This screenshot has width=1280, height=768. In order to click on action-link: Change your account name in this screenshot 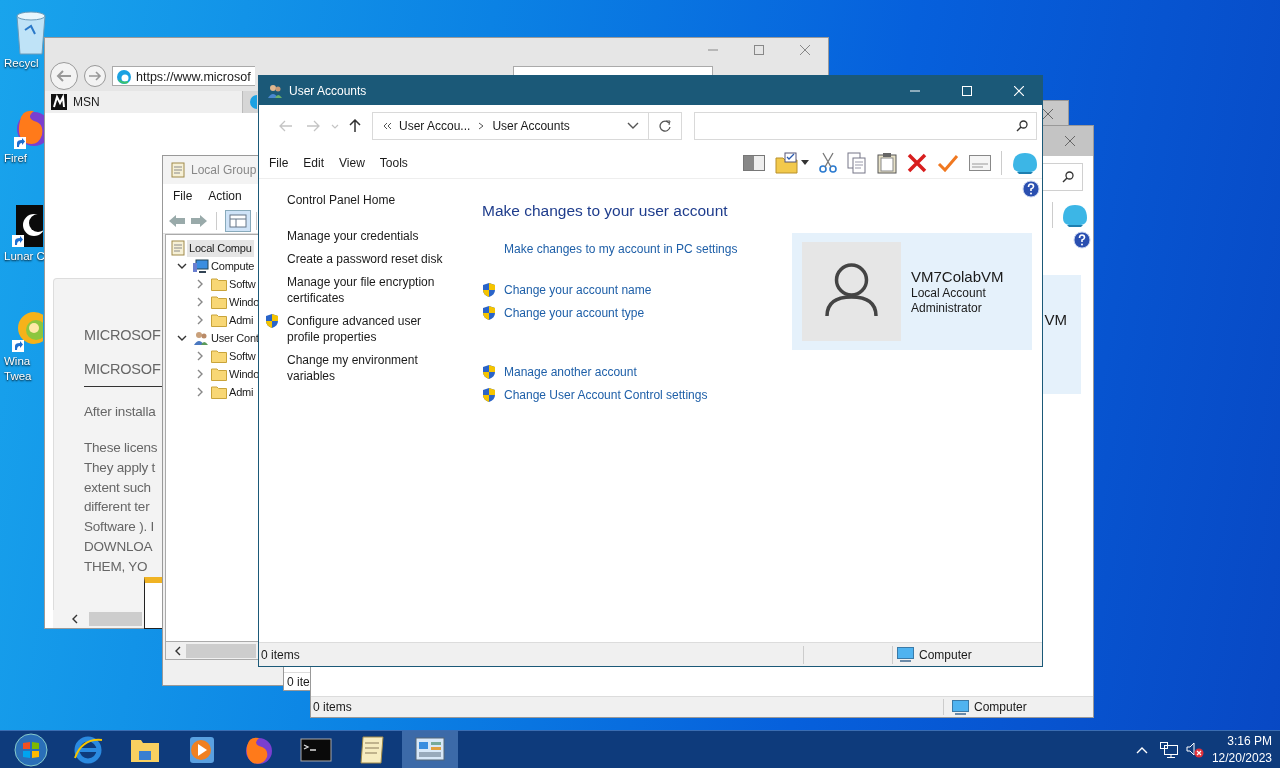, I will do `click(578, 289)`.